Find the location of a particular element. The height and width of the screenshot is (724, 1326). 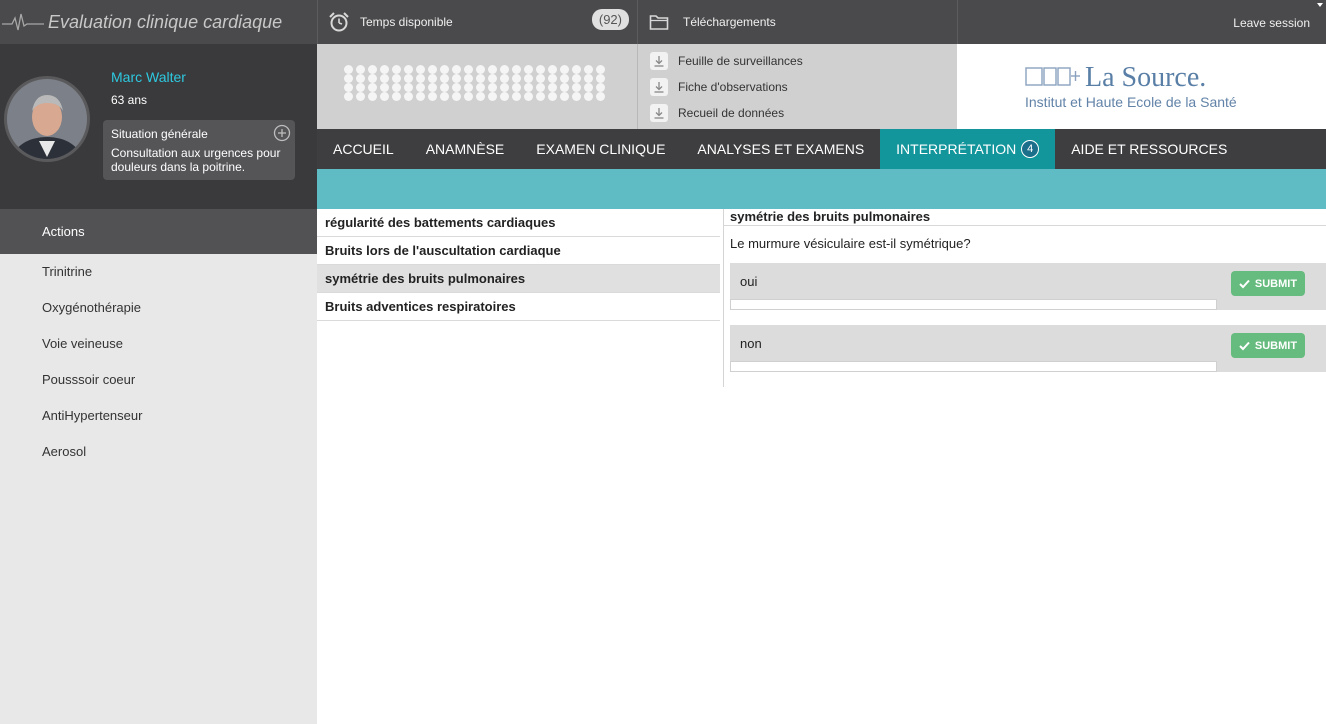

download-feuille-surveillances: Feuille de surveillances is located at coordinates (797, 61).